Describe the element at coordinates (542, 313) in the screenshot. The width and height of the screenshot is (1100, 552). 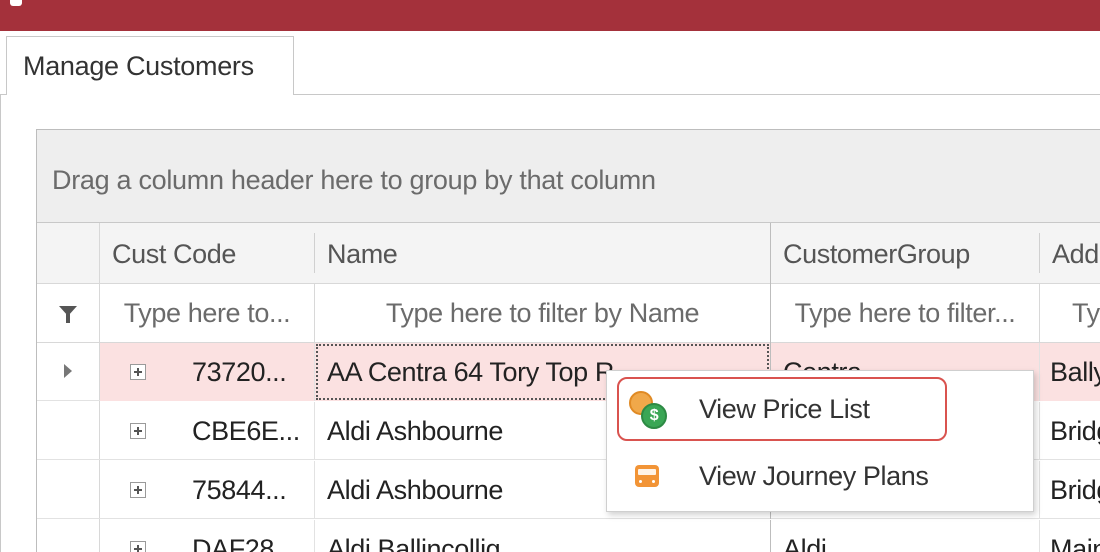
I see `filter-input-name: Type here to filter by Name` at that location.